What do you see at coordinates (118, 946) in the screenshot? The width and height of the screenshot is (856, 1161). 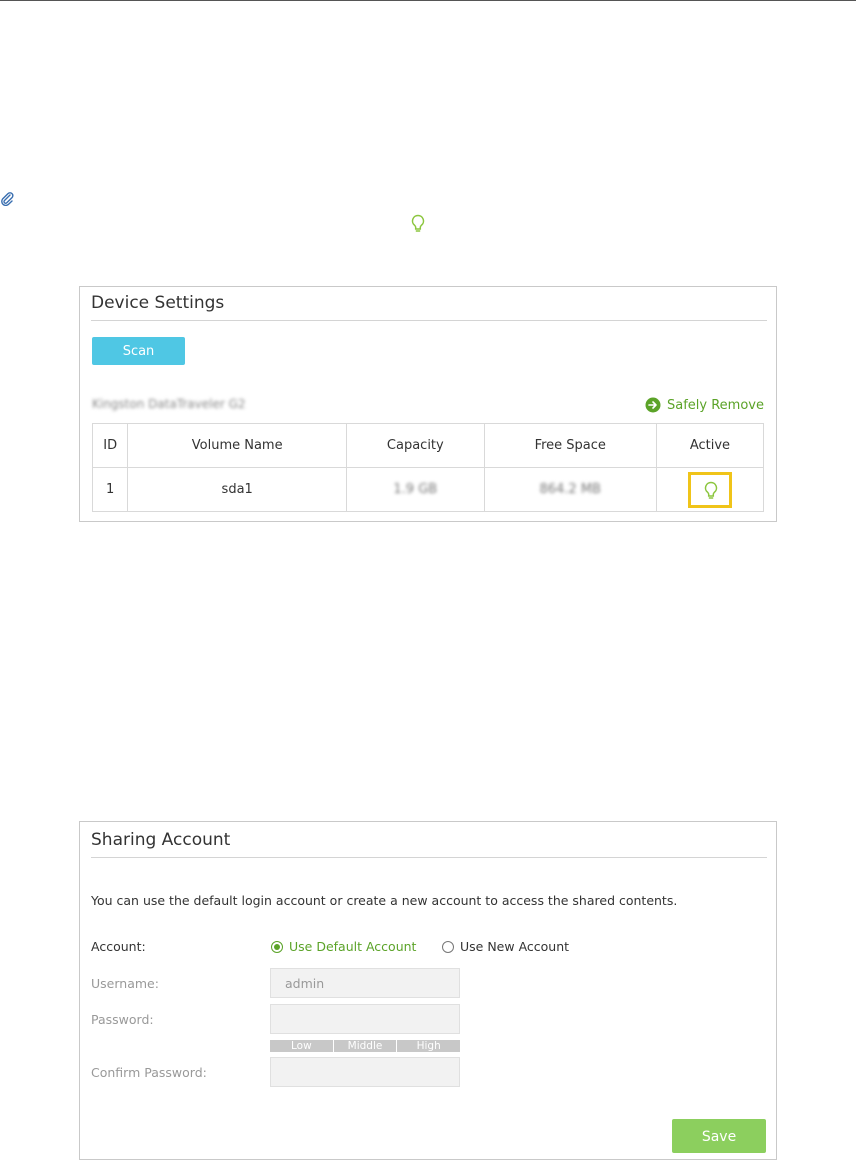 I see `account-label: Account:` at bounding box center [118, 946].